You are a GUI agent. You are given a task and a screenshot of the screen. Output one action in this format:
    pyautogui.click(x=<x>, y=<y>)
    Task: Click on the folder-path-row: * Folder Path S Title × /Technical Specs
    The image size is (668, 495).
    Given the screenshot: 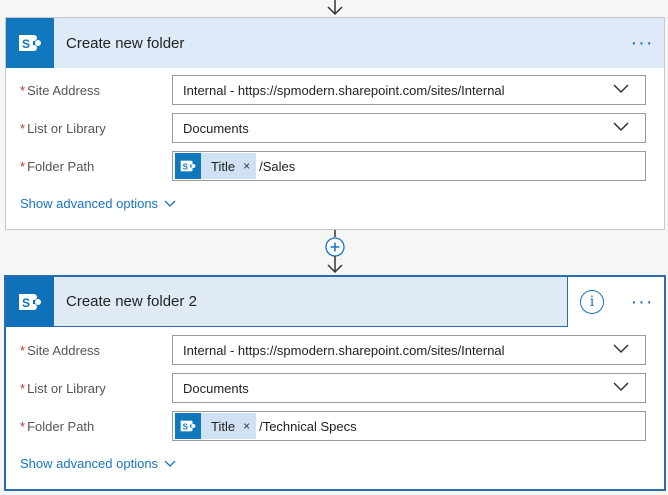 What is the action you would take?
    pyautogui.click(x=335, y=426)
    